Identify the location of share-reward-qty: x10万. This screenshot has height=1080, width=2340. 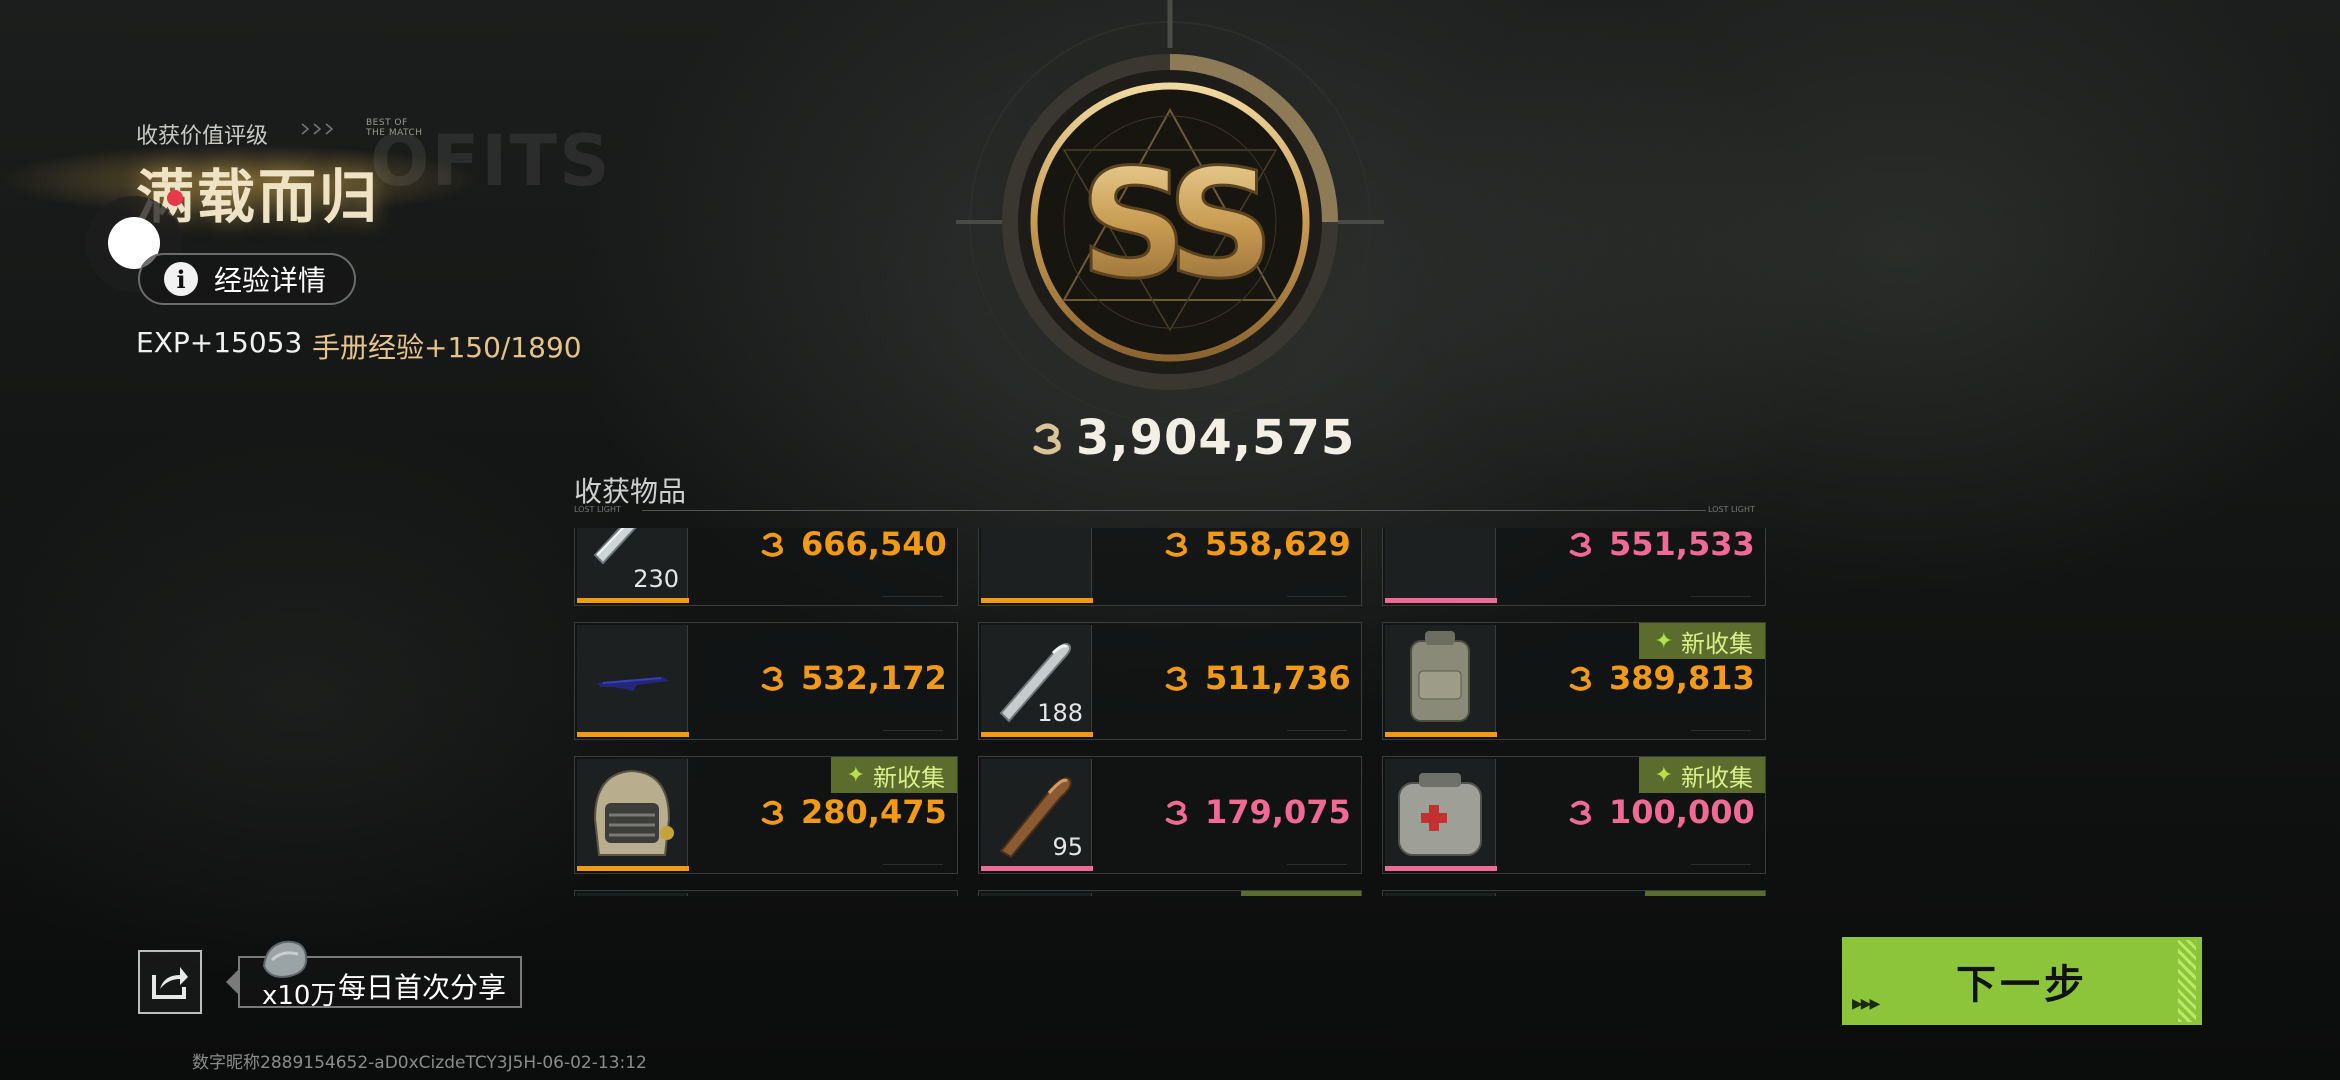
(299, 996).